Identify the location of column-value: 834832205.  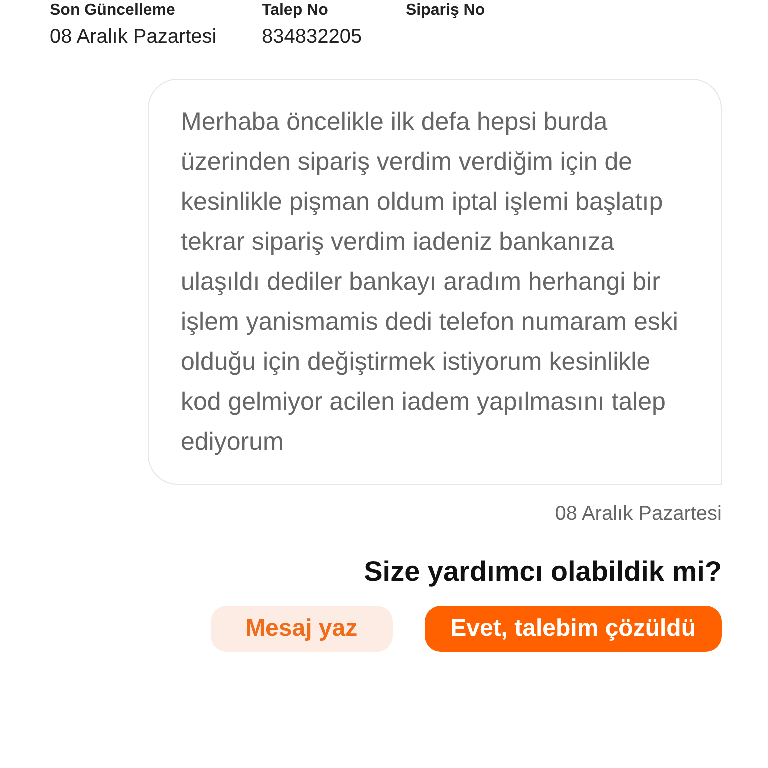
(313, 37).